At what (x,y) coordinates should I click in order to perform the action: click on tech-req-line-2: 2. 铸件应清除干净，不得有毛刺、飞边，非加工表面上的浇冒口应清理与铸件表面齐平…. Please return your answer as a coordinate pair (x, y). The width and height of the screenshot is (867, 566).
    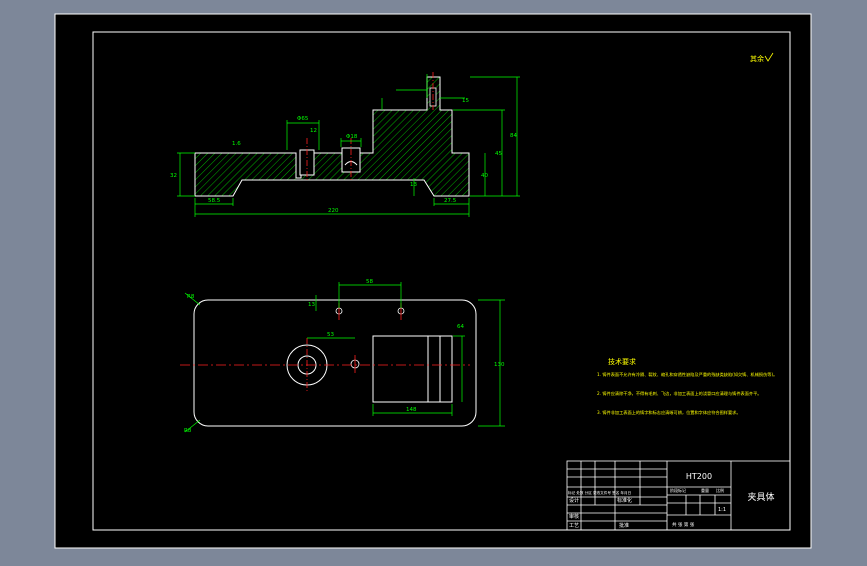
    Looking at the image, I should click on (679, 393).